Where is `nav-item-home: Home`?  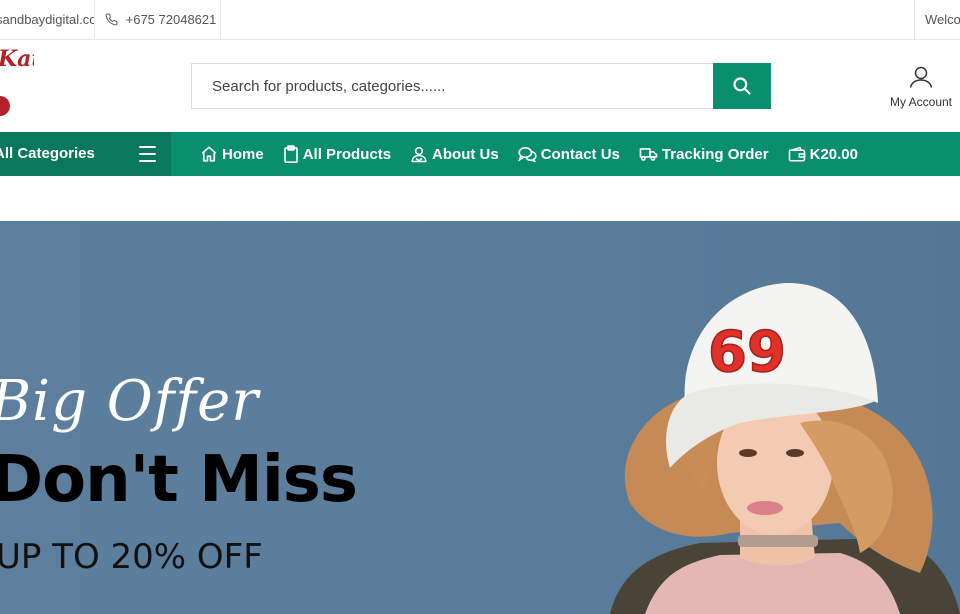
nav-item-home: Home is located at coordinates (232, 154).